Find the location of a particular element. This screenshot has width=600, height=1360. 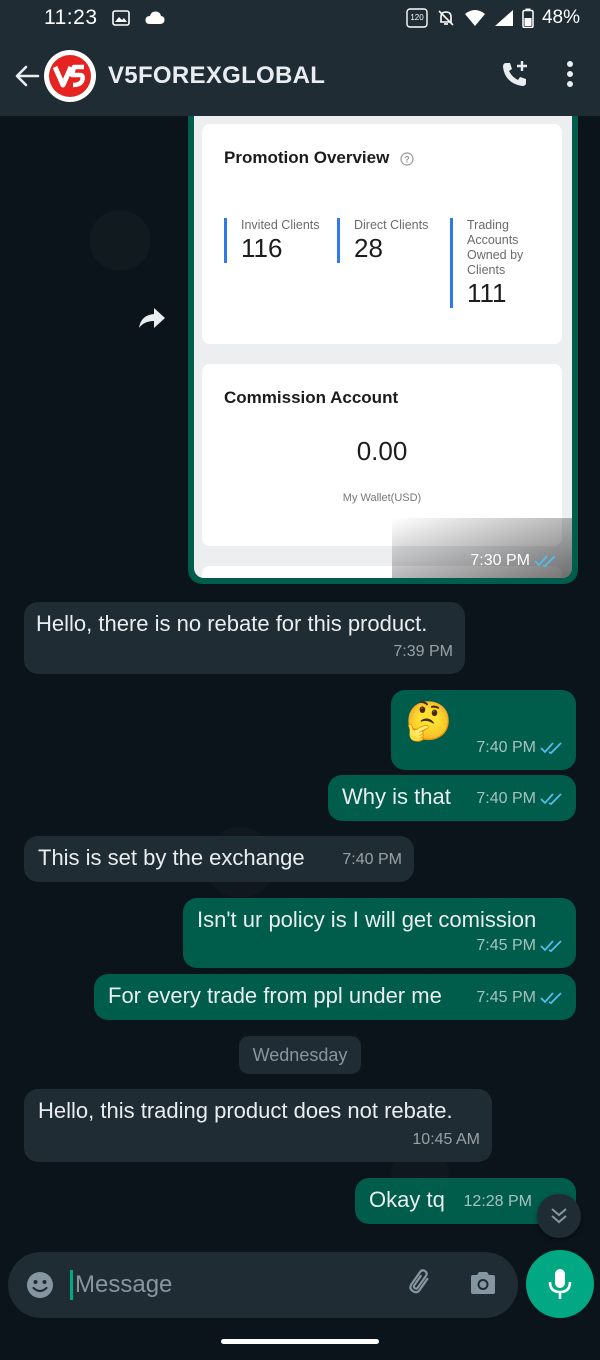

commission-title: Commission Account is located at coordinates (311, 397).